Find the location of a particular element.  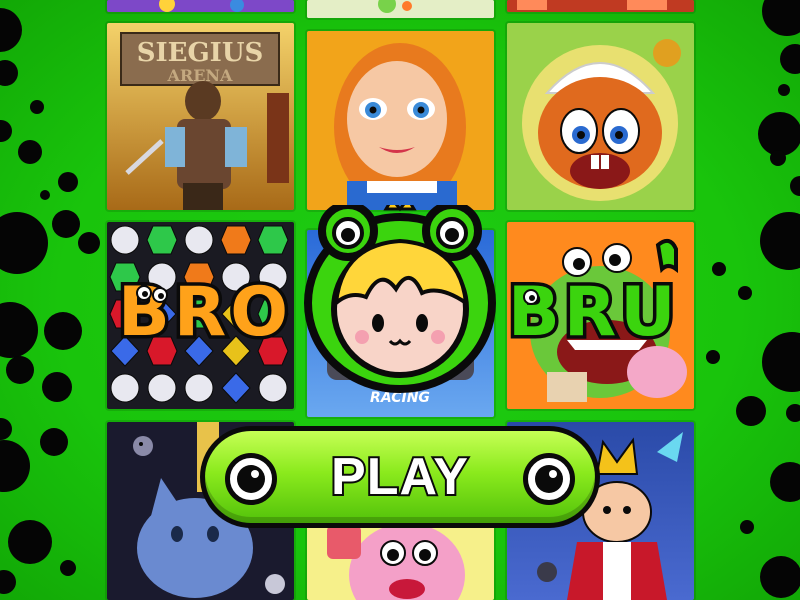

eye-right-icon is located at coordinates (549, 479).